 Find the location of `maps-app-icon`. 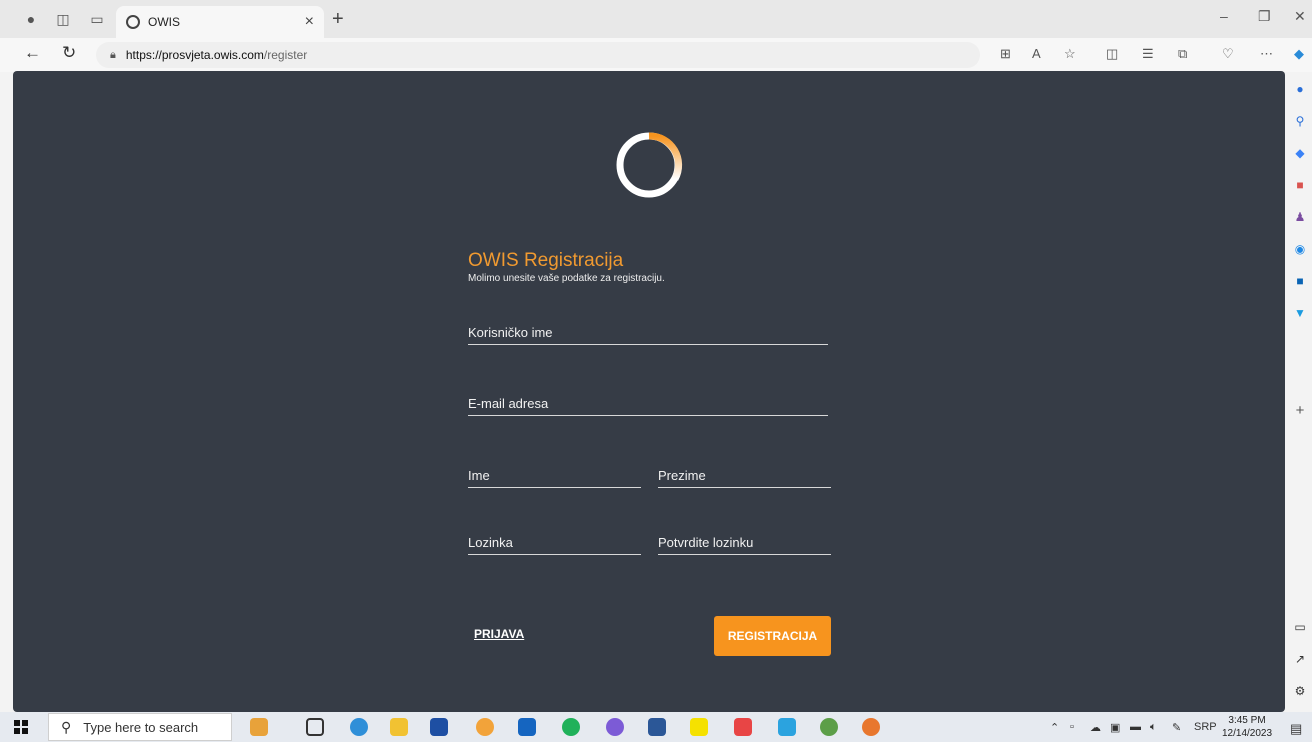

maps-app-icon is located at coordinates (787, 727).